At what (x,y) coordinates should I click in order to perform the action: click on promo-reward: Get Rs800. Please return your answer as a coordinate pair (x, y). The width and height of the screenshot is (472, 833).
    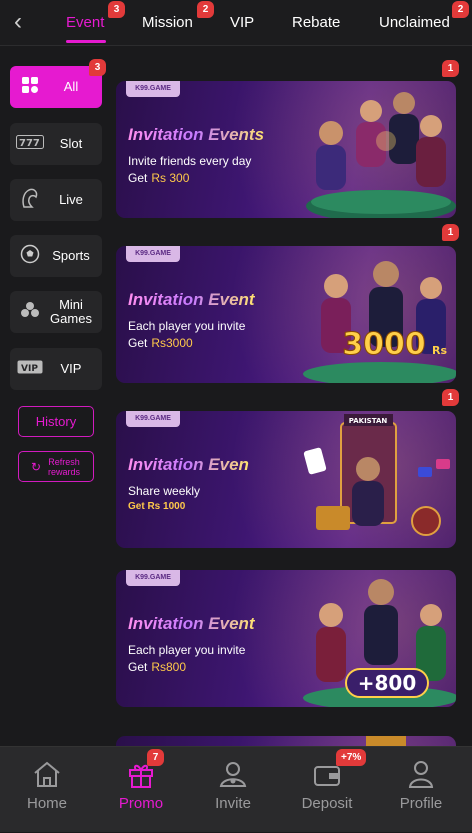
    Looking at the image, I should click on (157, 667).